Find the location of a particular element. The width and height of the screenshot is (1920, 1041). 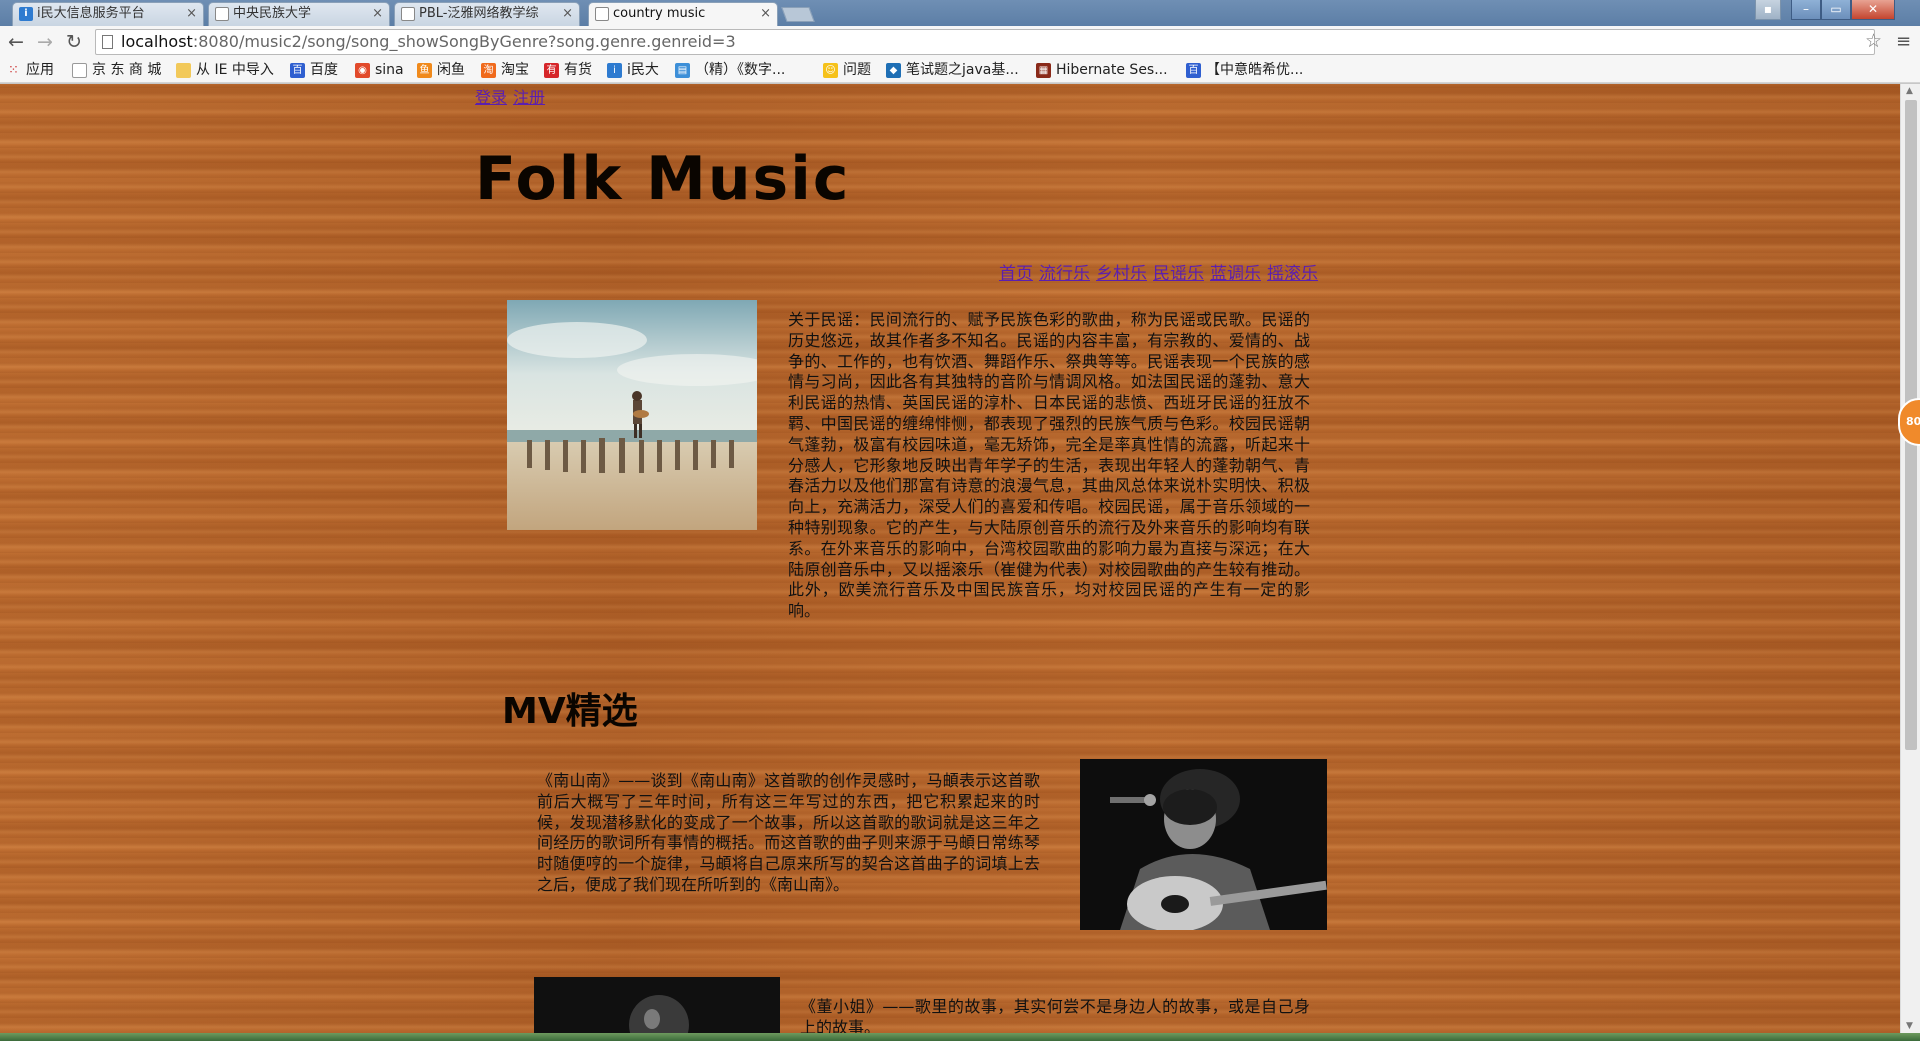

bookmark-baidu: 百百度 is located at coordinates (314, 70).